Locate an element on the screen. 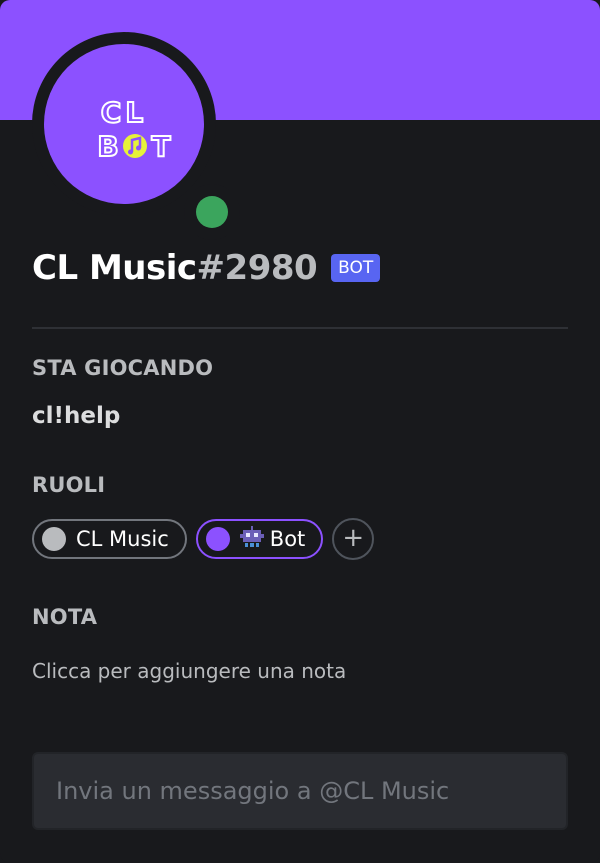 Image resolution: width=600 pixels, height=863 pixels. role-bot: Bot is located at coordinates (259, 539).